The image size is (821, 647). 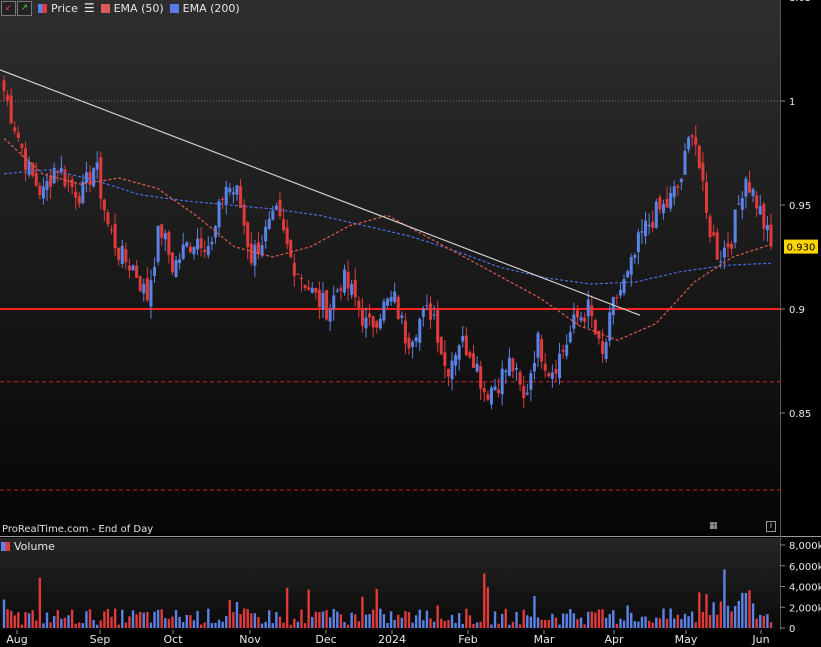 I want to click on zoom-out-icon: ↙, so click(x=8, y=8).